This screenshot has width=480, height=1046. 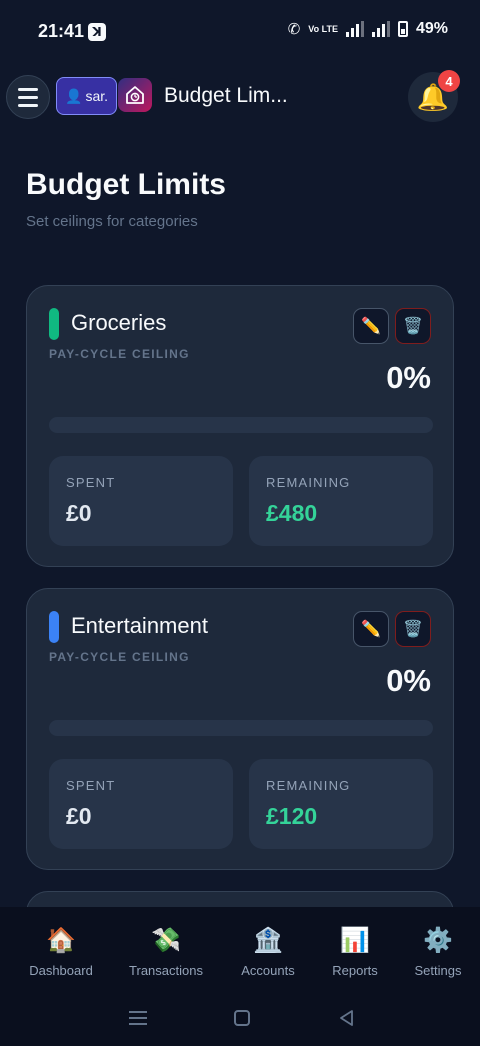 What do you see at coordinates (61, 940) in the screenshot?
I see `house-icon: 🏠` at bounding box center [61, 940].